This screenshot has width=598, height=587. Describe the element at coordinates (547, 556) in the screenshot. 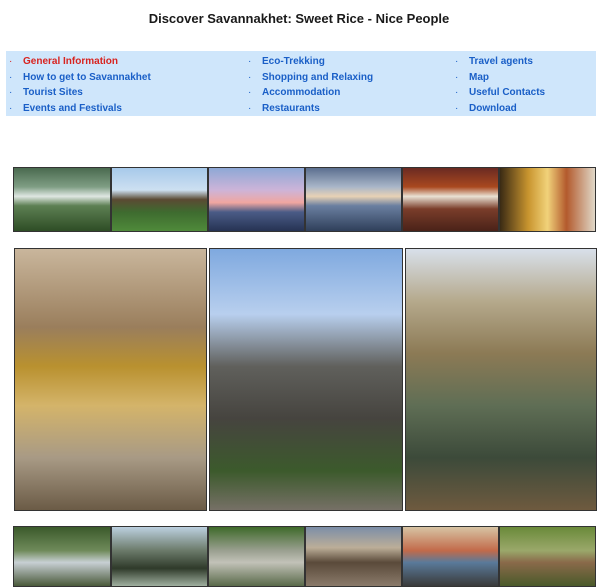

I see `monkey-photo` at that location.